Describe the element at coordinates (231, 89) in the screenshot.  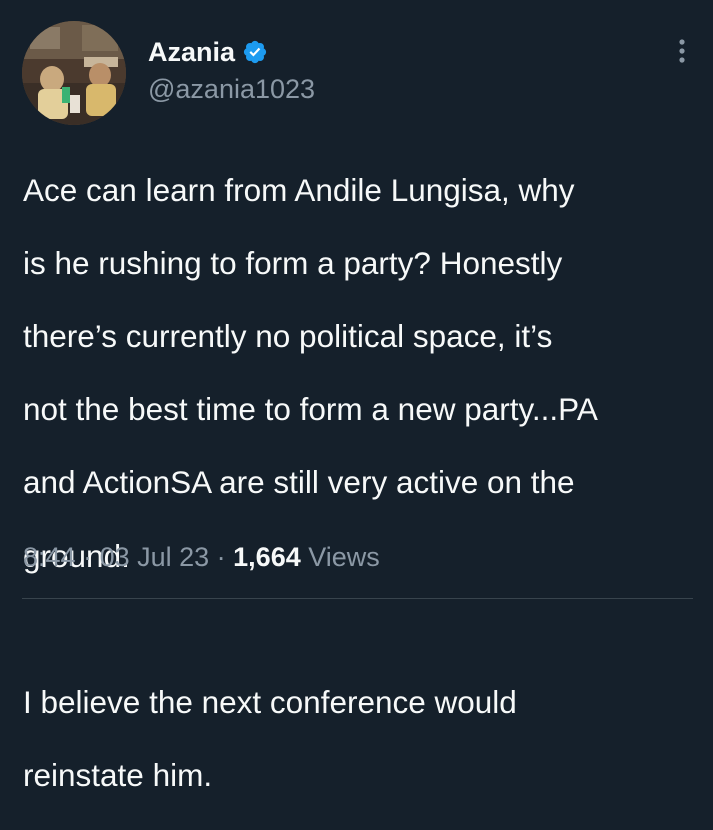
I see `author-handle: @azania1023` at that location.